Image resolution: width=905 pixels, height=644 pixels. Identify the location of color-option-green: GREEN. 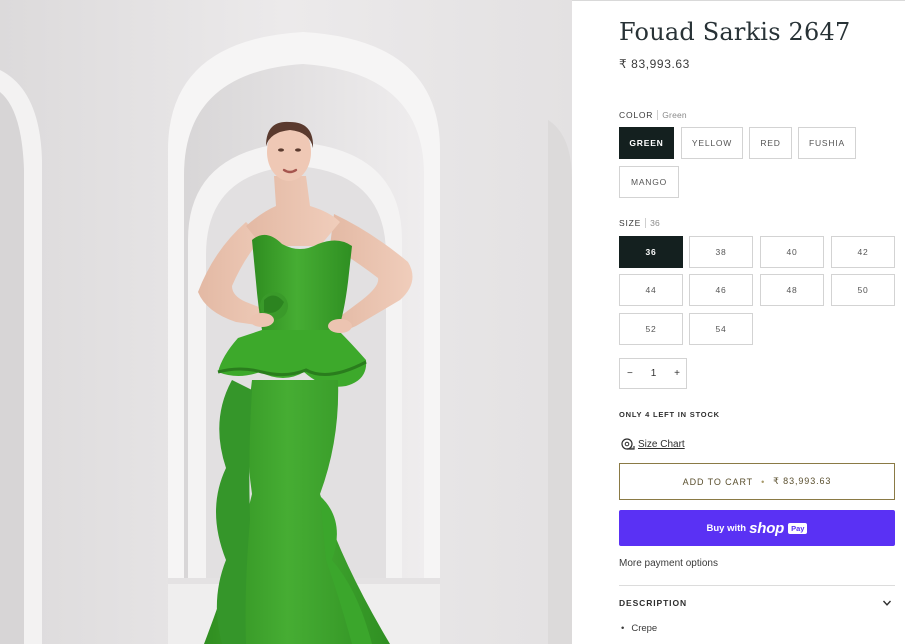
(646, 143).